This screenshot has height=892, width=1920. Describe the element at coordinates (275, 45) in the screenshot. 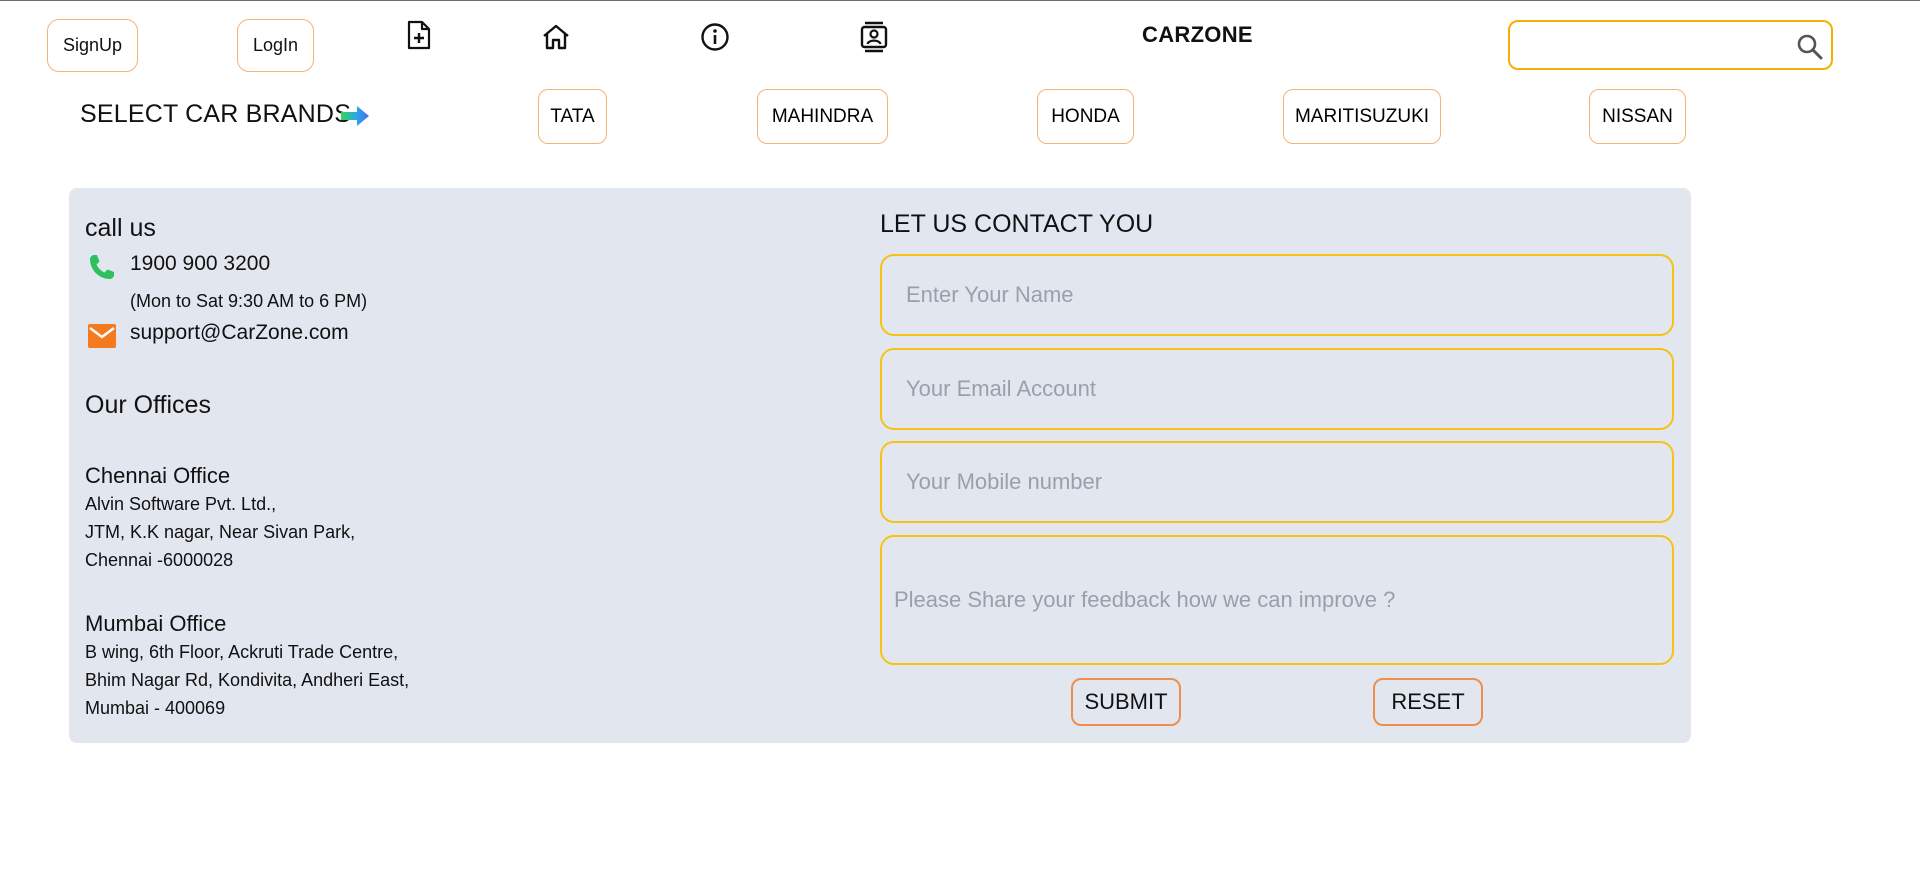

I see `login-button: LogIn` at that location.